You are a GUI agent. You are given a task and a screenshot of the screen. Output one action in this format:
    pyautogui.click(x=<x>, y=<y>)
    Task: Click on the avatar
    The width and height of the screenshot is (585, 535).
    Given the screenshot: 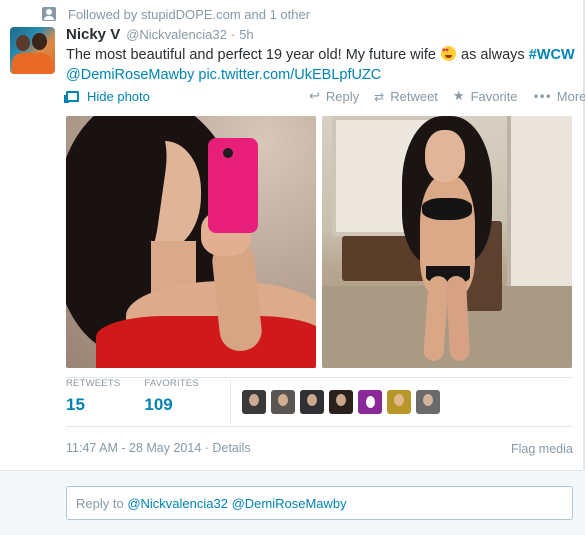 What is the action you would take?
    pyautogui.click(x=32, y=50)
    